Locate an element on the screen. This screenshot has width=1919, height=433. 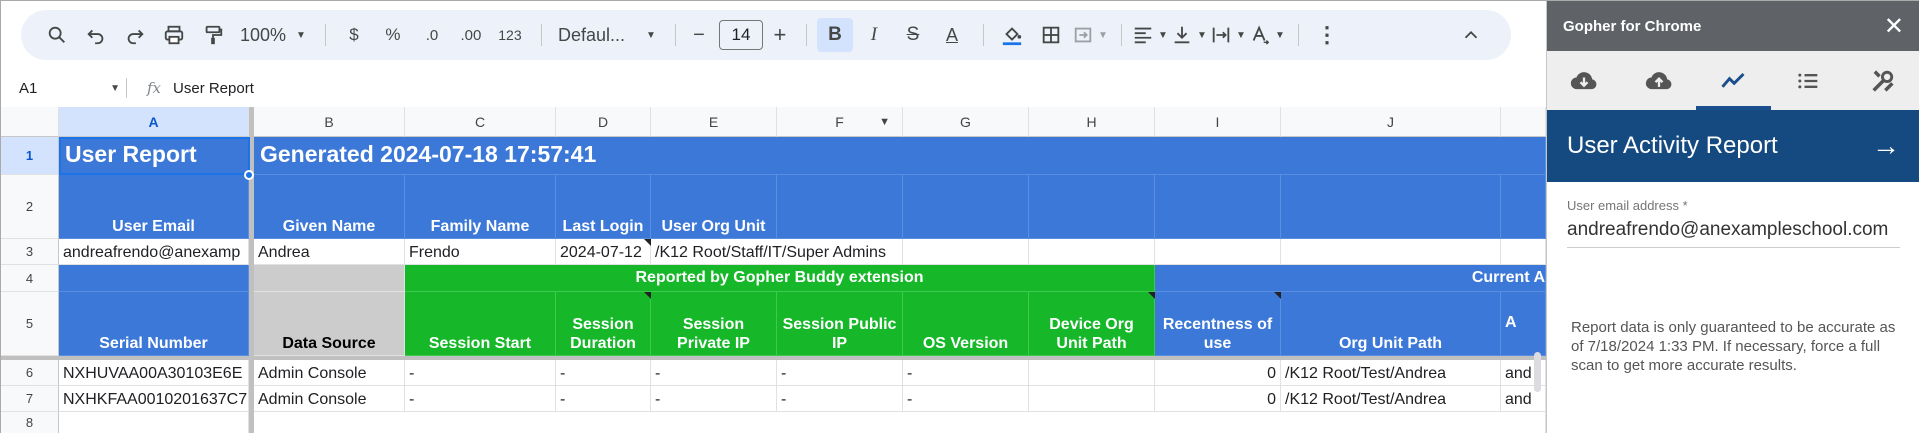
row-header-4: 4 is located at coordinates (30, 278).